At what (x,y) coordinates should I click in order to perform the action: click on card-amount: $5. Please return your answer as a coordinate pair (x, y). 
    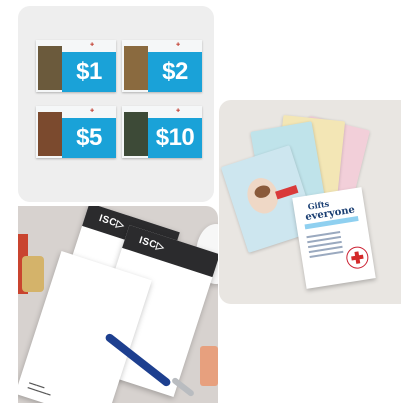
    Looking at the image, I should click on (89, 138).